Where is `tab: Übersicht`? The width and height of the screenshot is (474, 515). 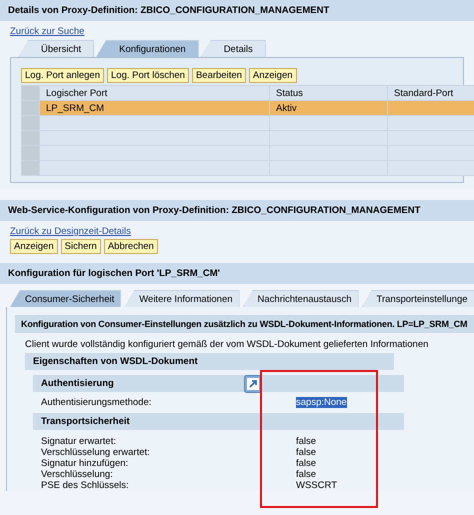
tab: Übersicht is located at coordinates (56, 48).